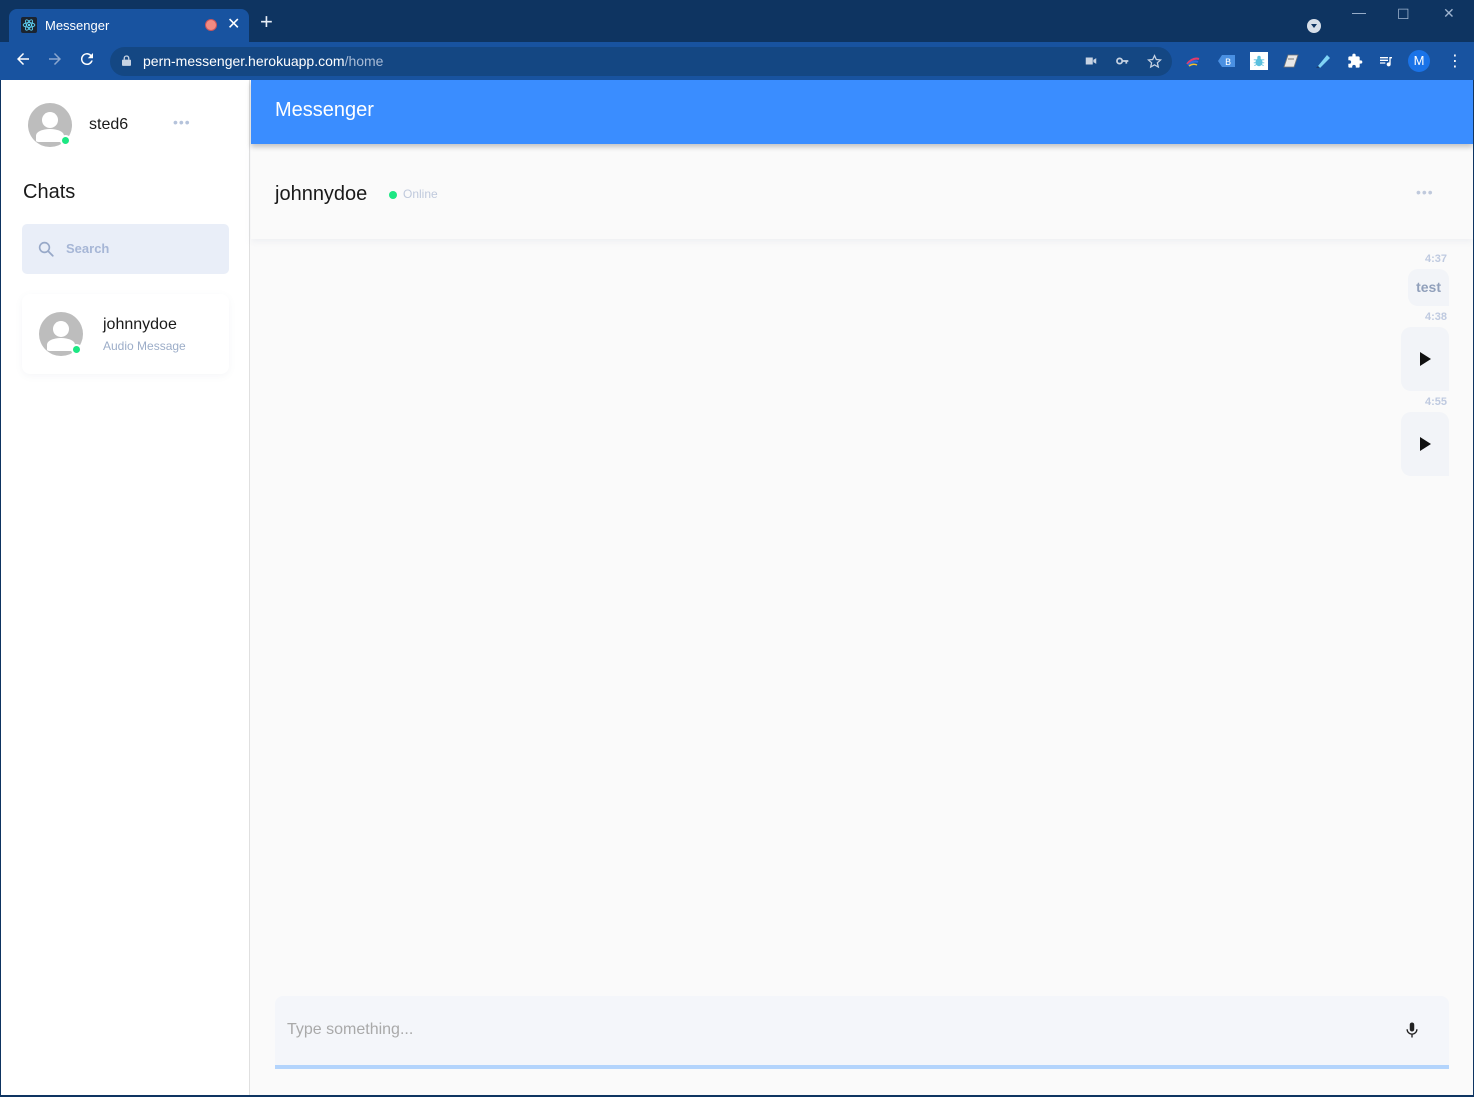 This screenshot has width=1474, height=1097. I want to click on app-title: Messenger, so click(324, 110).